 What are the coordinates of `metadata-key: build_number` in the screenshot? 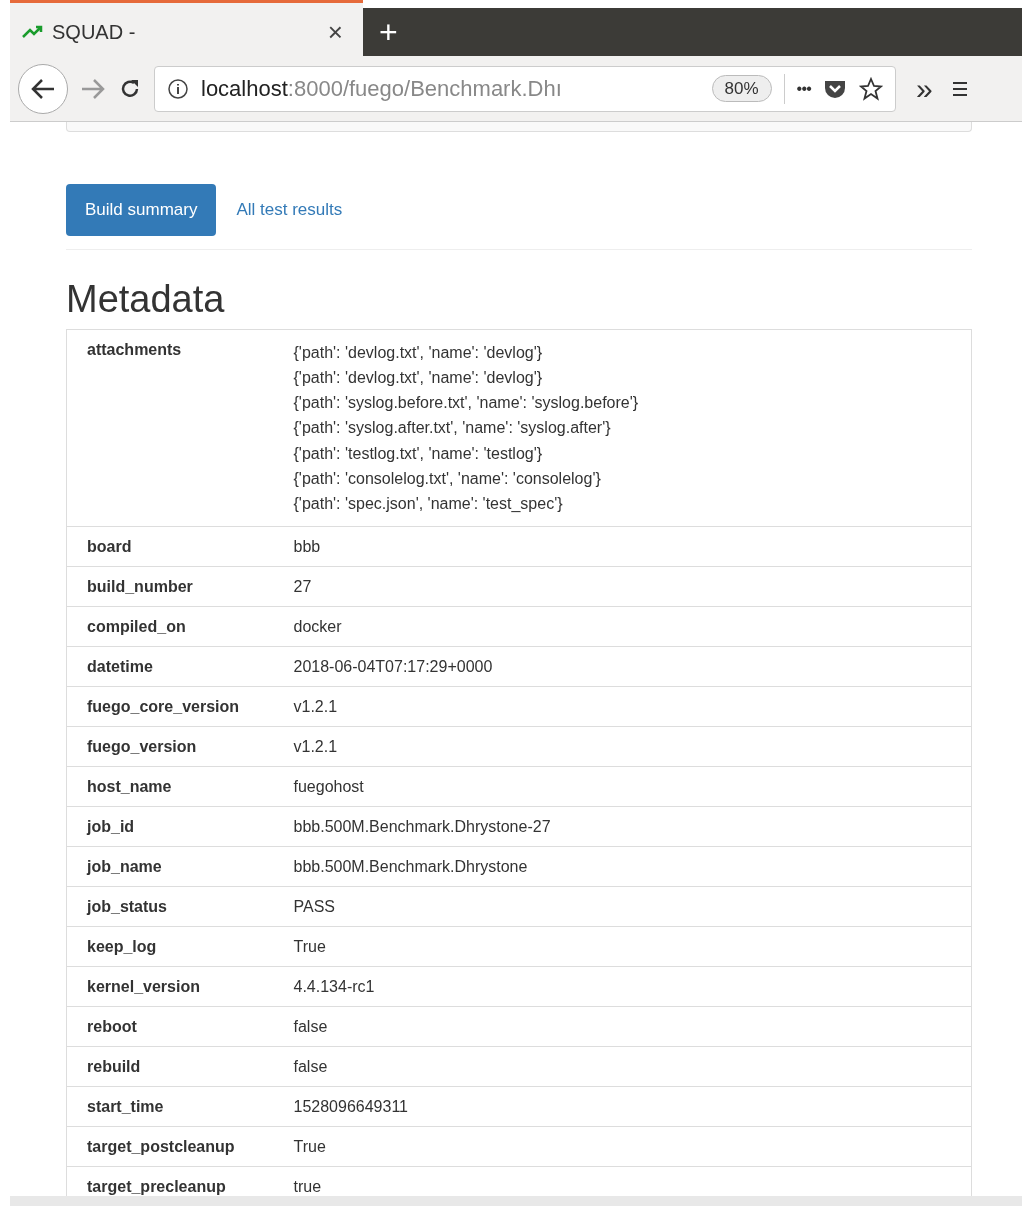 It's located at (140, 586).